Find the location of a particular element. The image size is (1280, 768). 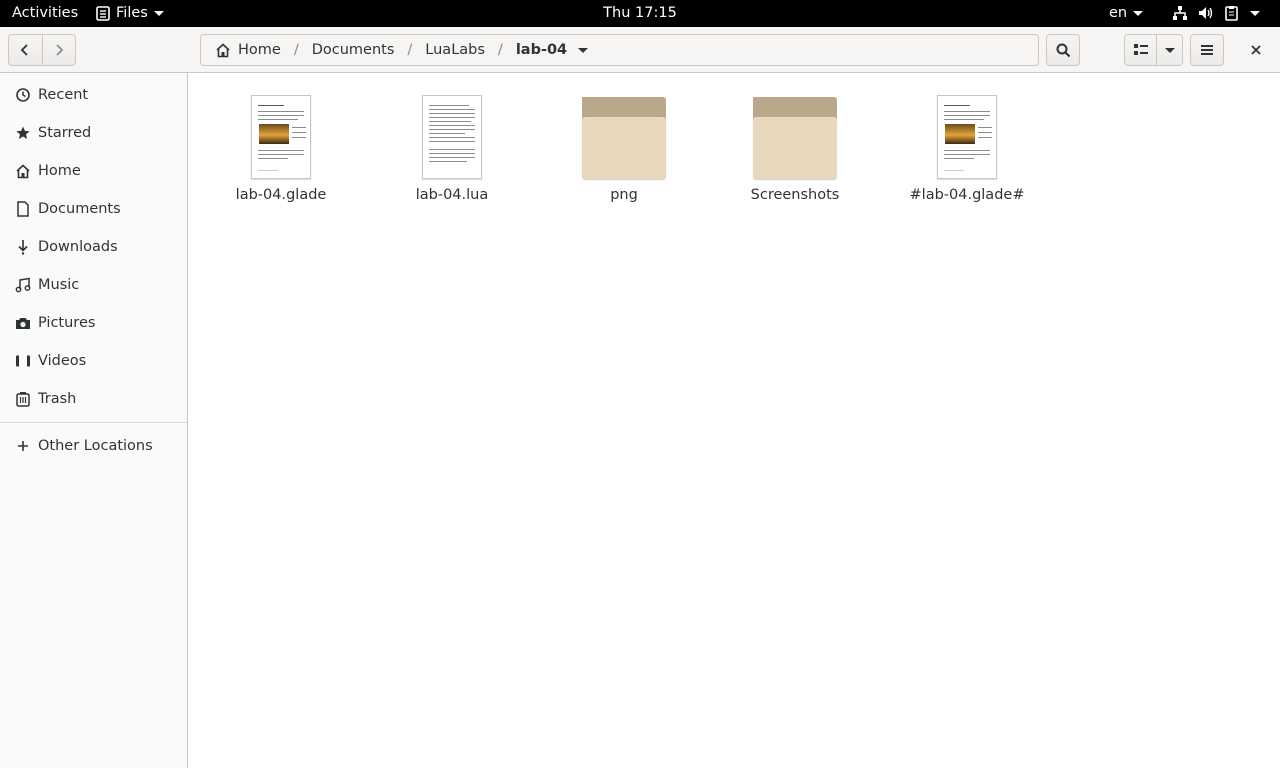

clock: Thu 17:15 is located at coordinates (640, 13).